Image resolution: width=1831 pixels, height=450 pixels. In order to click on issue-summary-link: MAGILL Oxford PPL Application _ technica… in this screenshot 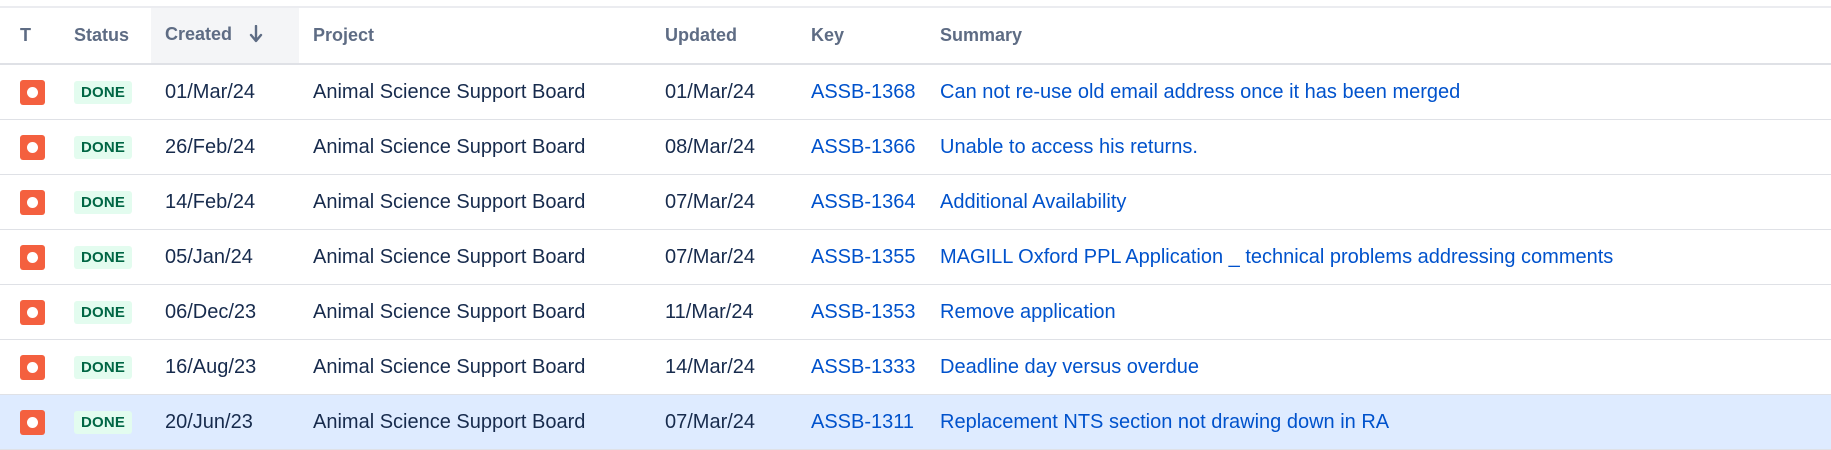, I will do `click(1276, 257)`.